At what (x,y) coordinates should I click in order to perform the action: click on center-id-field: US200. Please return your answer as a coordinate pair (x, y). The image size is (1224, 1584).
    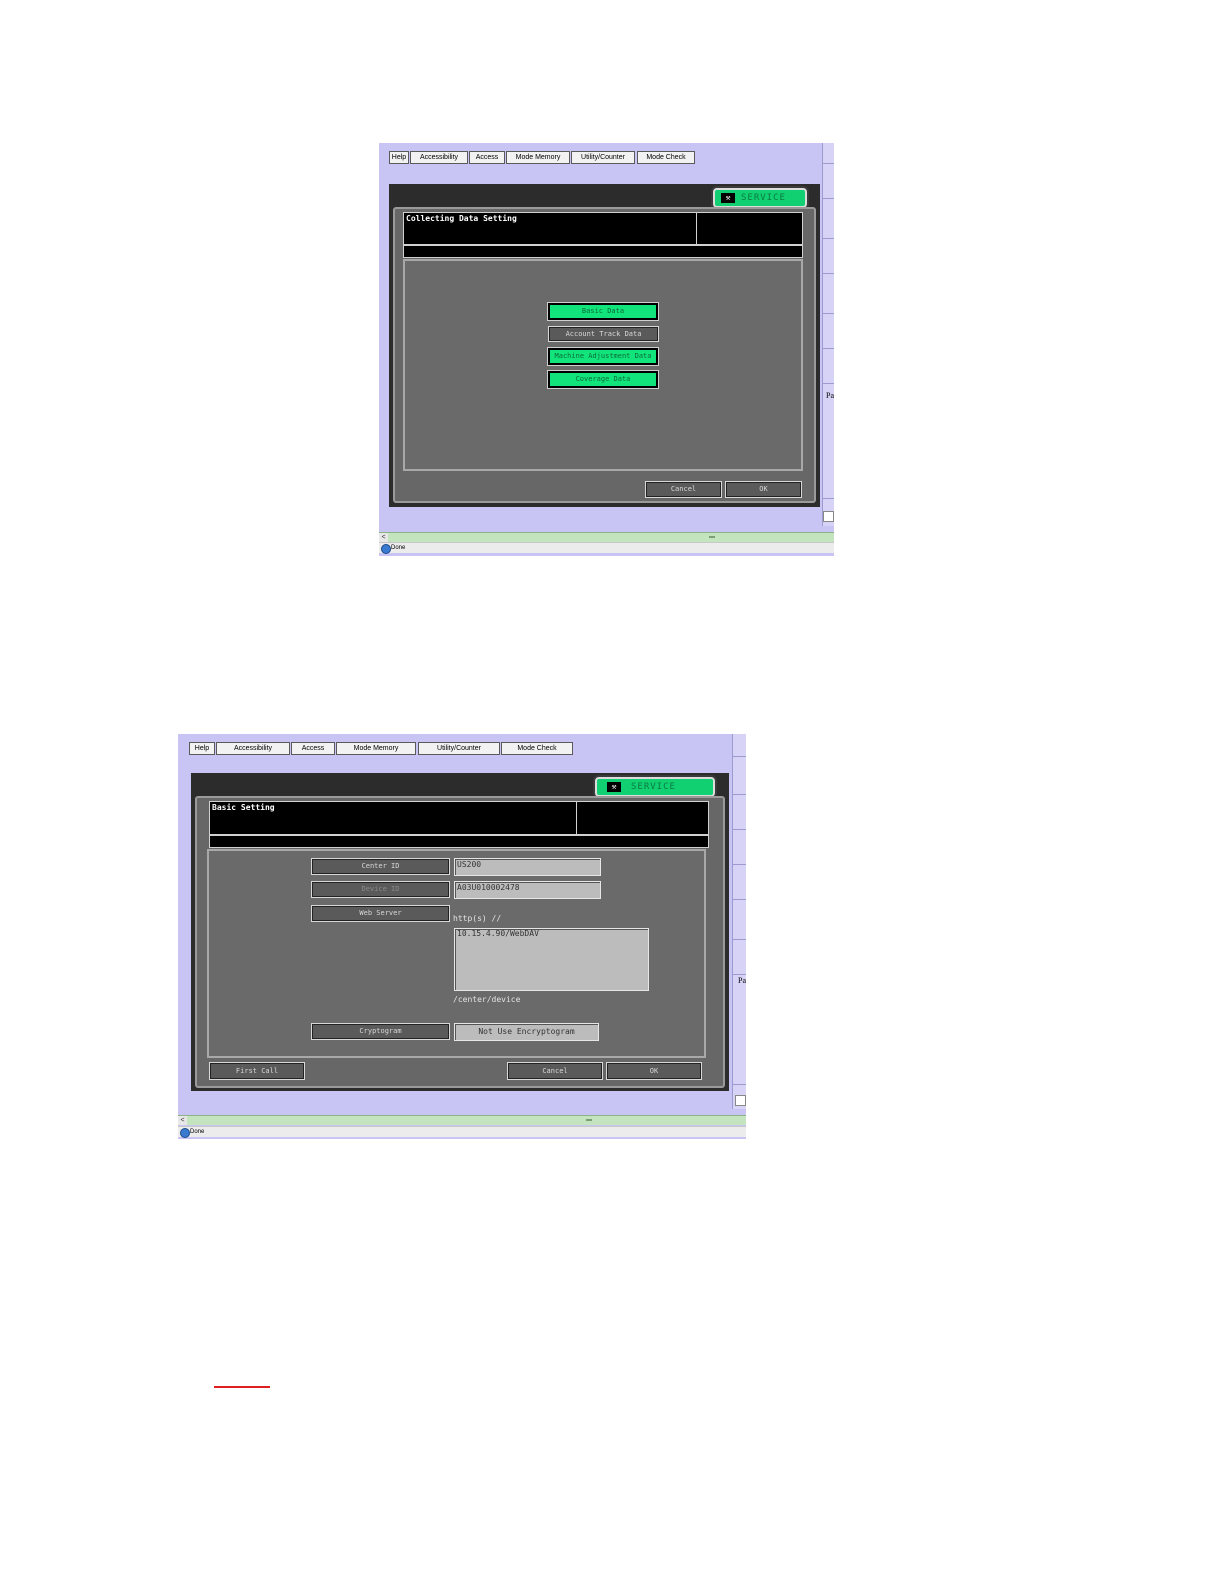
    Looking at the image, I should click on (527, 867).